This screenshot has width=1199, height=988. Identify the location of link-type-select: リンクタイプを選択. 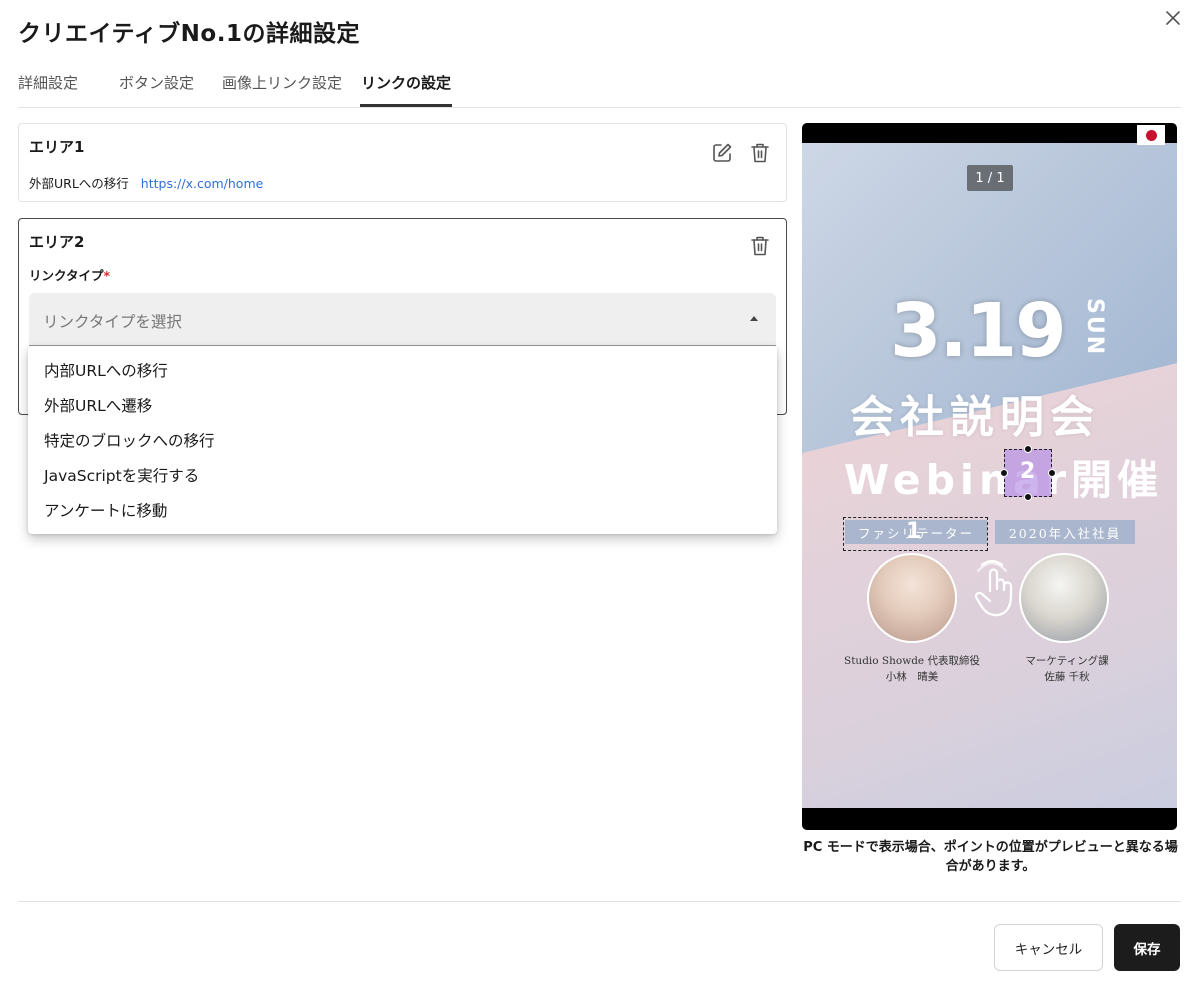
(402, 319).